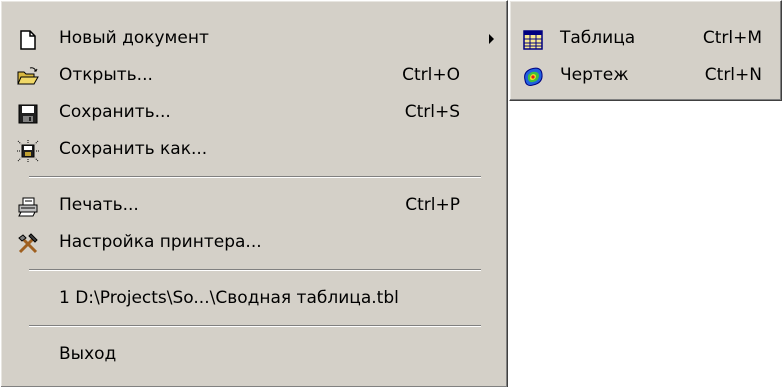 This screenshot has height=387, width=782. Describe the element at coordinates (645, 75) in the screenshot. I see `submenu-item-drawing: Чертеж Ctrl+N` at that location.